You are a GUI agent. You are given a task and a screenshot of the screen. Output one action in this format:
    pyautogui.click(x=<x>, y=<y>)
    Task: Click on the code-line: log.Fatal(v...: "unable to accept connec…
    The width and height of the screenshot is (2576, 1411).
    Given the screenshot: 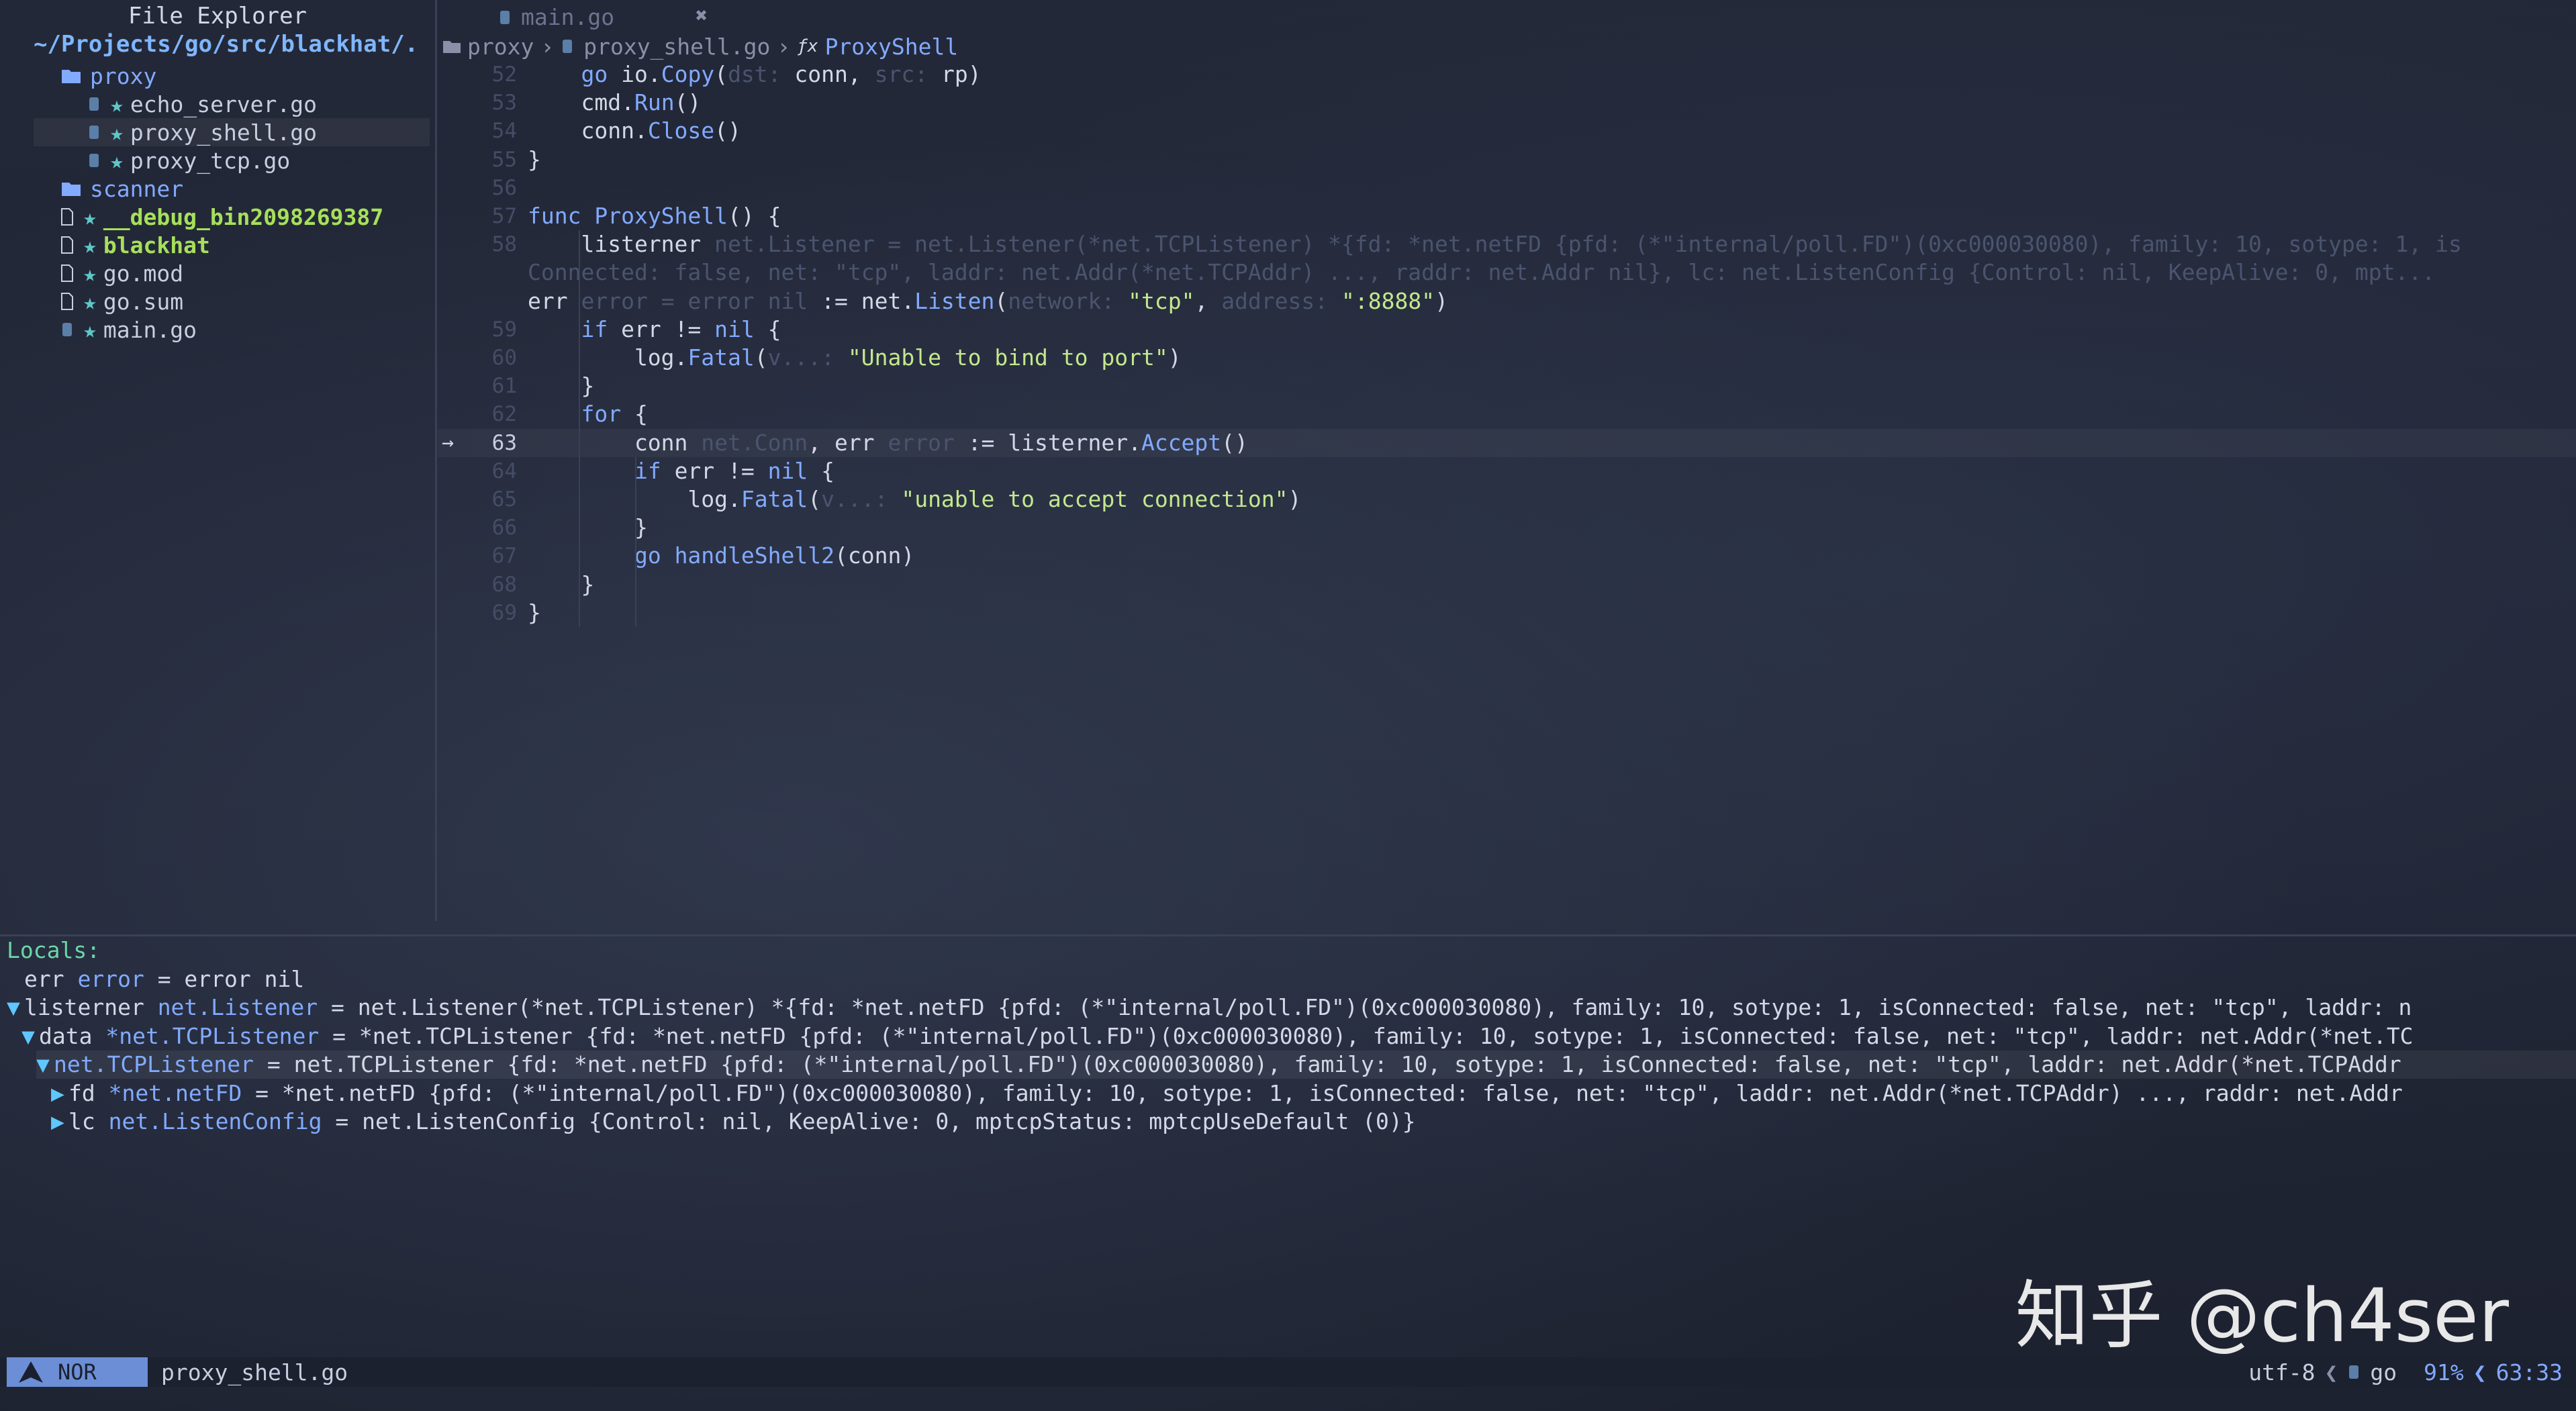 What is the action you would take?
    pyautogui.click(x=915, y=499)
    